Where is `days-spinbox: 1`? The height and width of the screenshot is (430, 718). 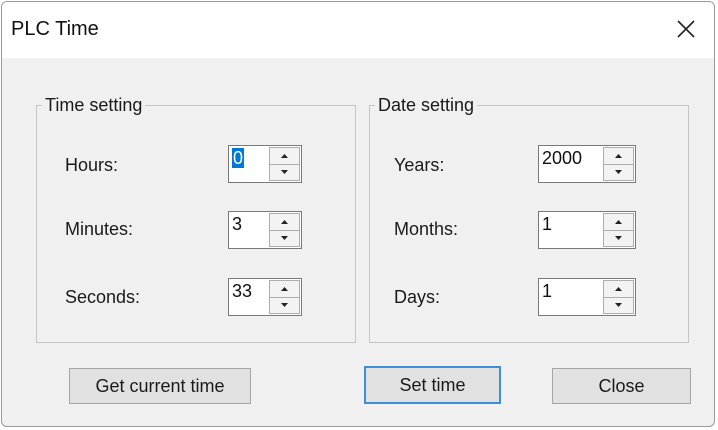
days-spinbox: 1 is located at coordinates (587, 297).